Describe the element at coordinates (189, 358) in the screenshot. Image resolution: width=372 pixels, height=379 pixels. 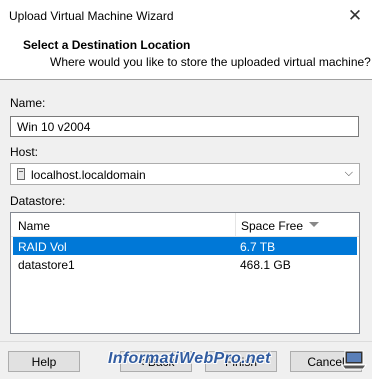
I see `watermark-text: InformatiWebPro.net` at that location.